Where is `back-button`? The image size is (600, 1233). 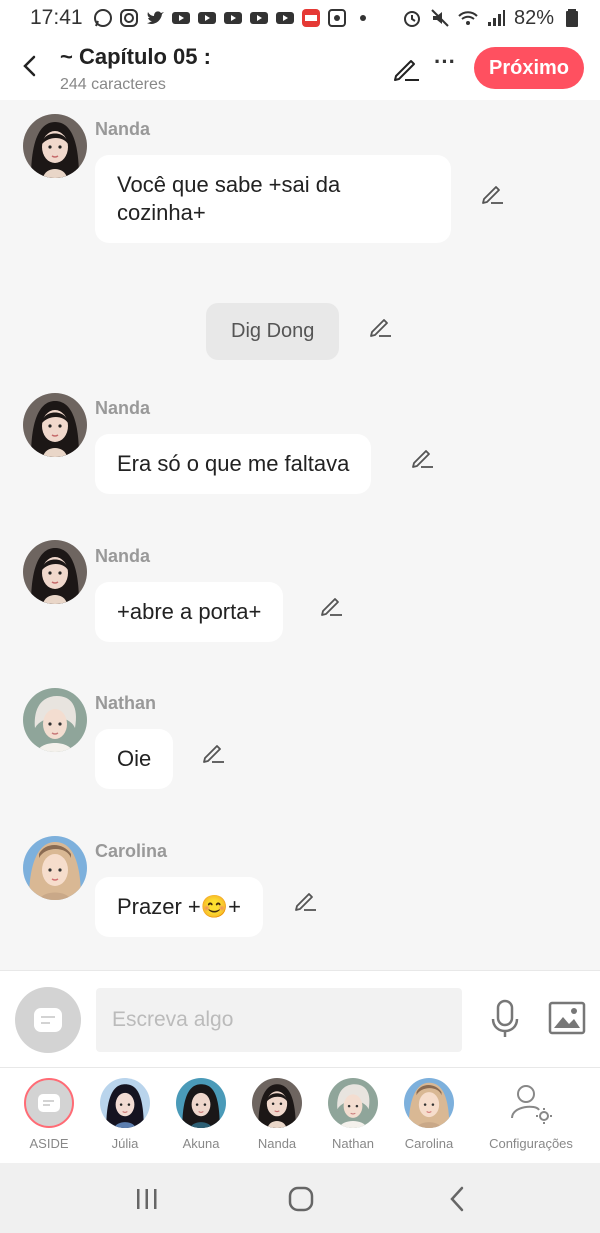 back-button is located at coordinates (30, 66).